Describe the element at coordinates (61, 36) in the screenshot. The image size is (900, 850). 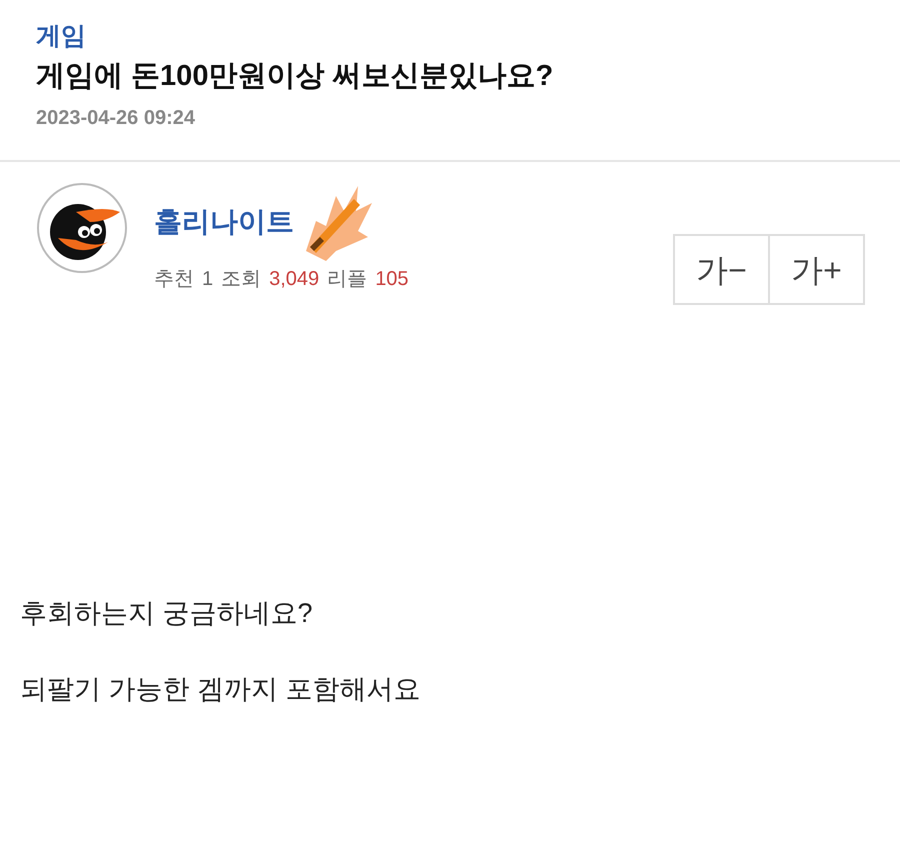
I see `category-label: 게임` at that location.